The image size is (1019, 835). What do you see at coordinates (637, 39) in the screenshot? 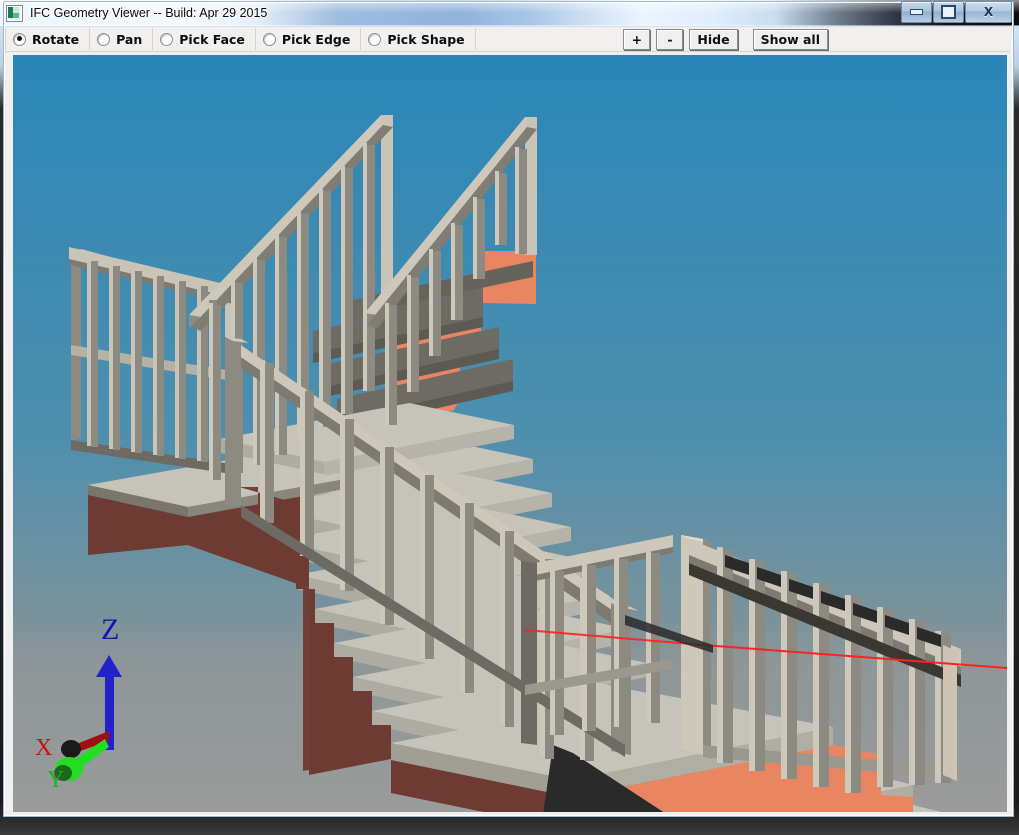
I see `zoom-in-button: +` at bounding box center [637, 39].